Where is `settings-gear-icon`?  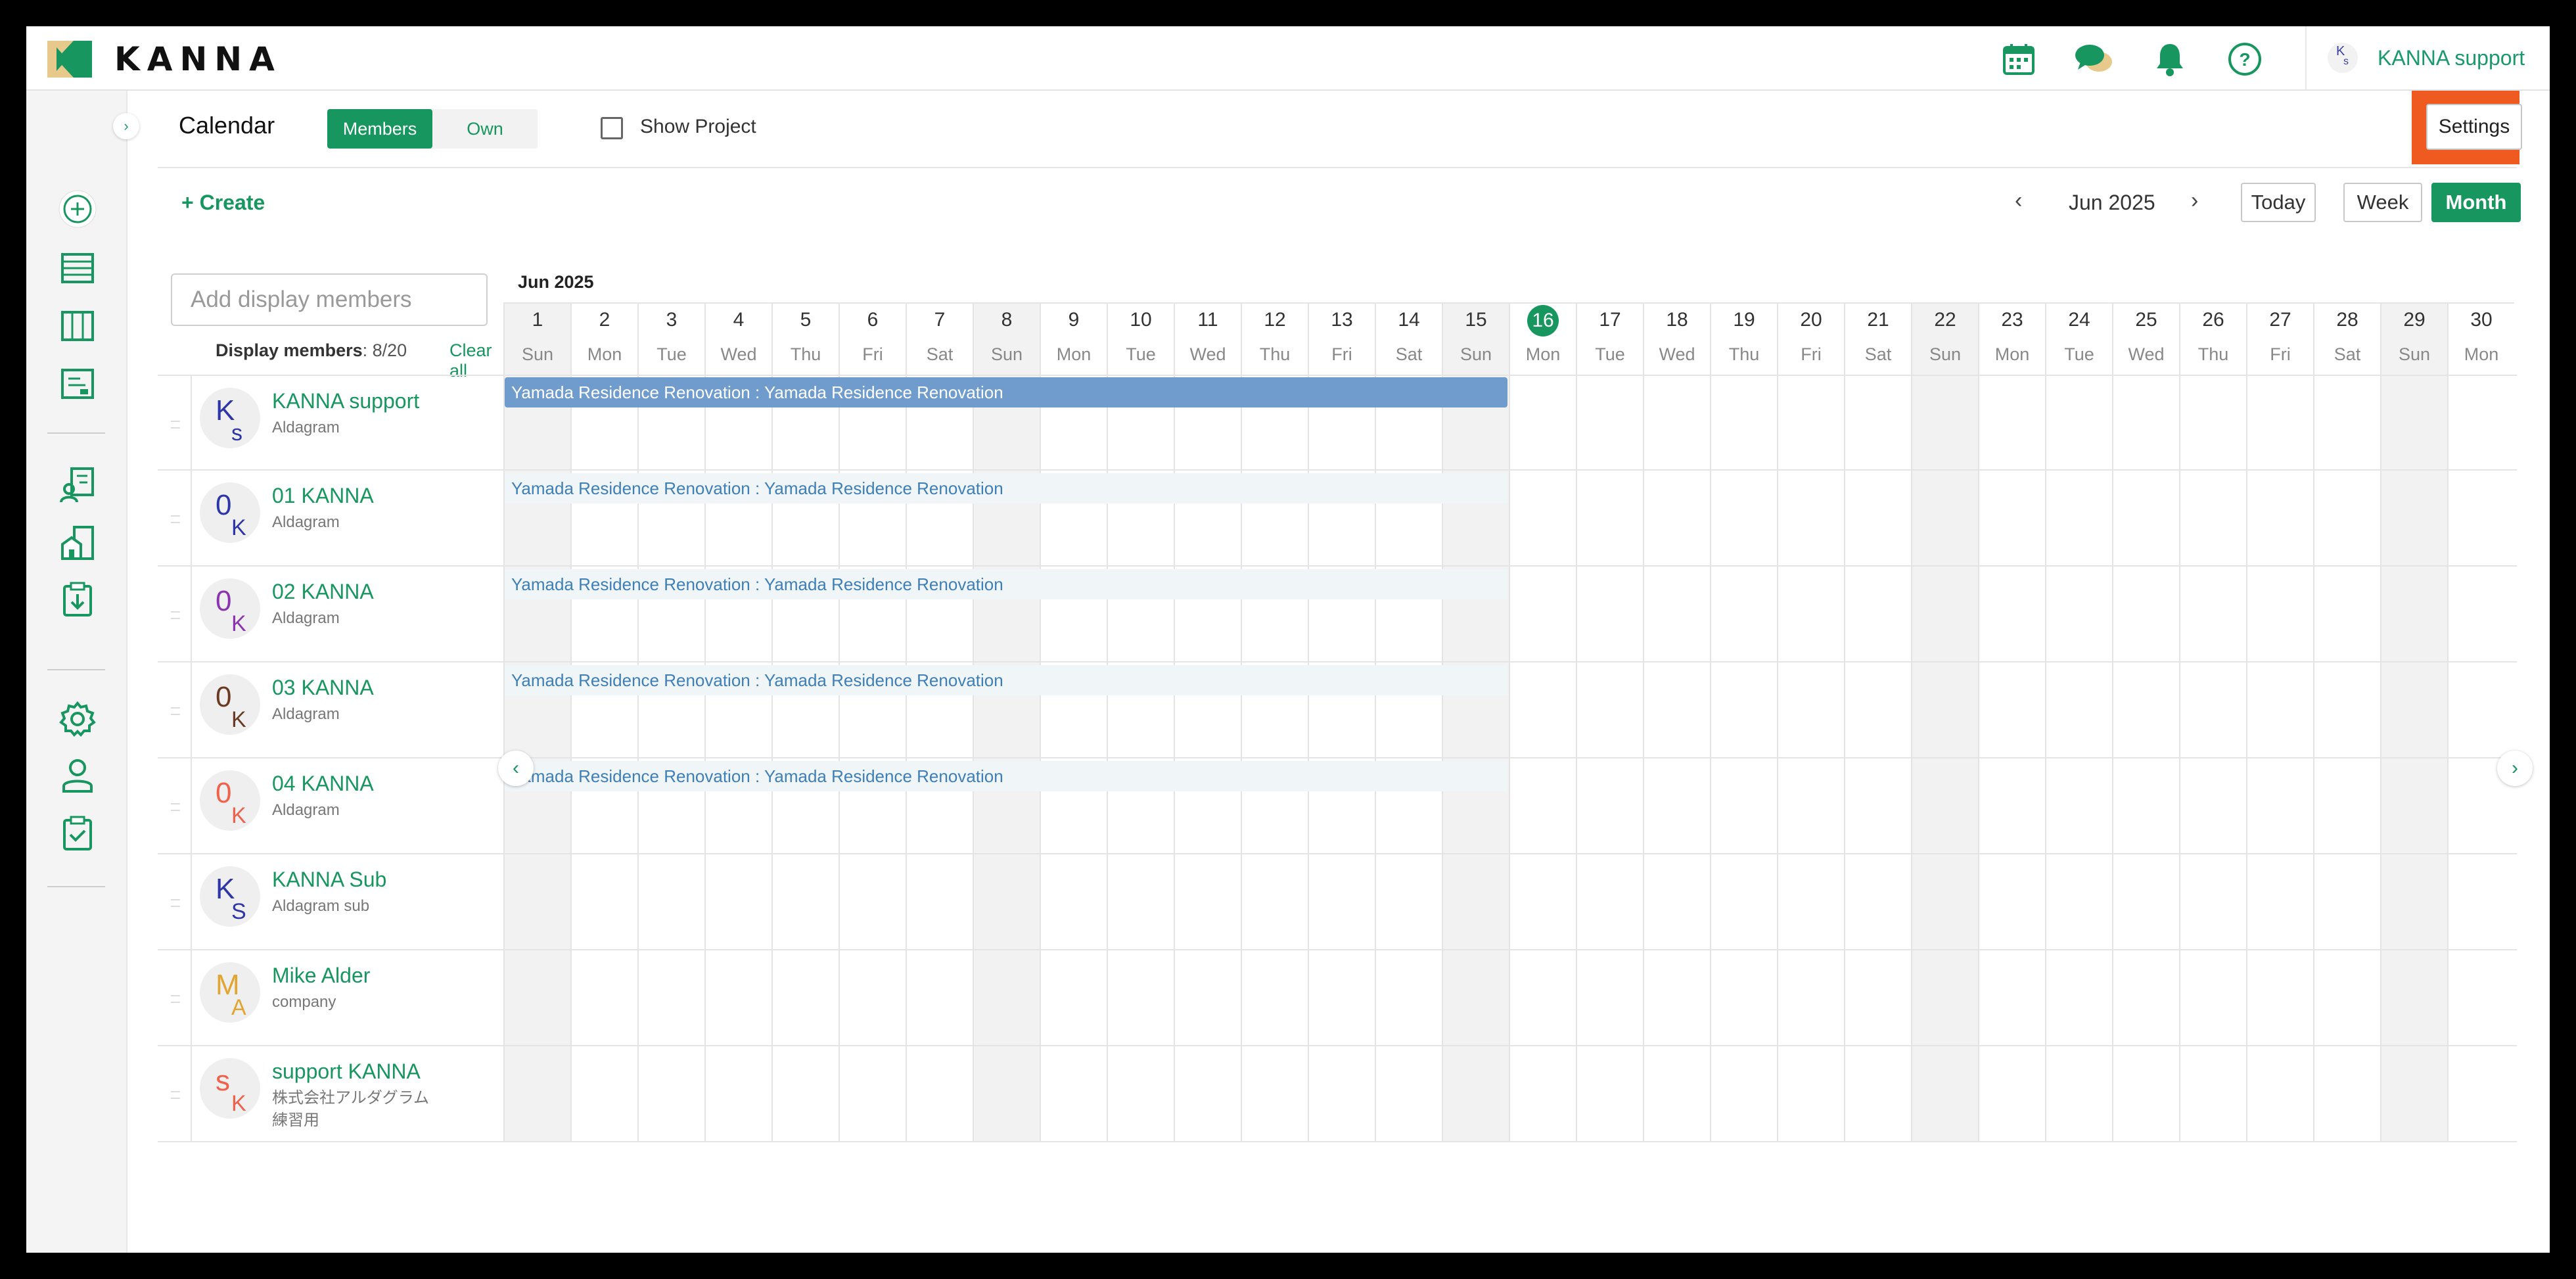
settings-gear-icon is located at coordinates (77, 719).